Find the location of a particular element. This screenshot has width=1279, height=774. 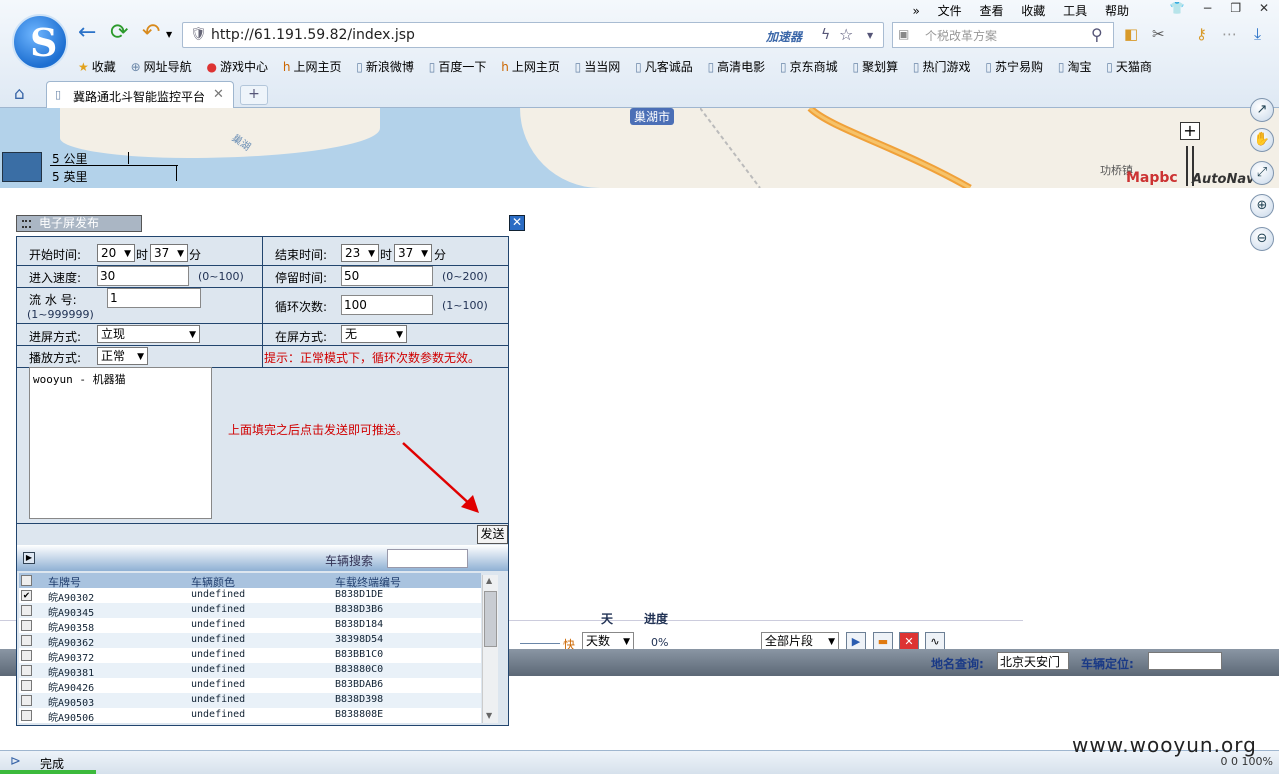

back-icon: ← is located at coordinates (87, 33).